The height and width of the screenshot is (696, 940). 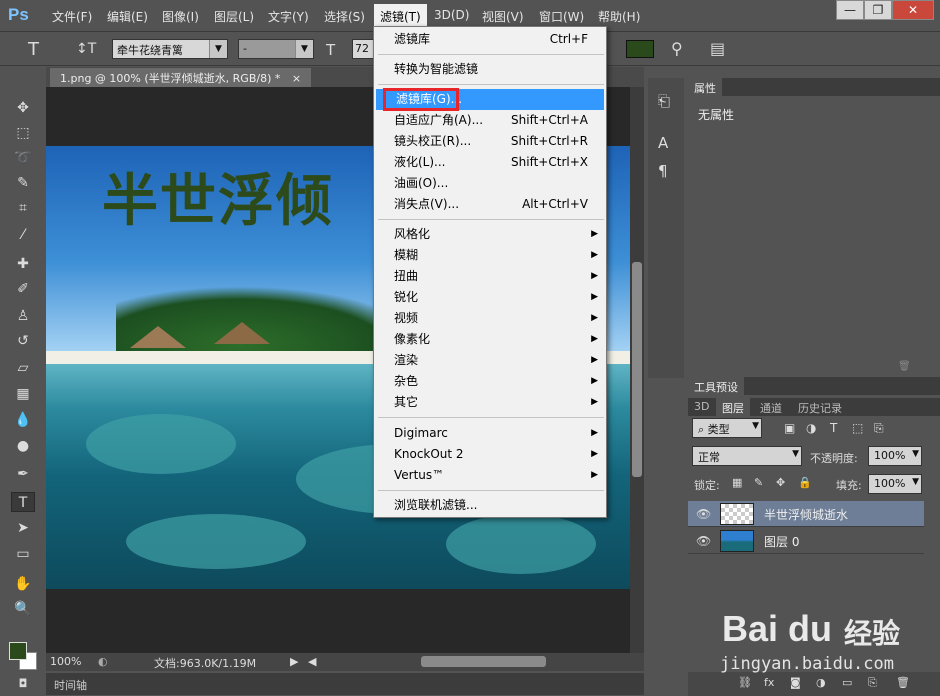 What do you see at coordinates (180, 16) in the screenshot?
I see `menu-image: 图像(I)` at bounding box center [180, 16].